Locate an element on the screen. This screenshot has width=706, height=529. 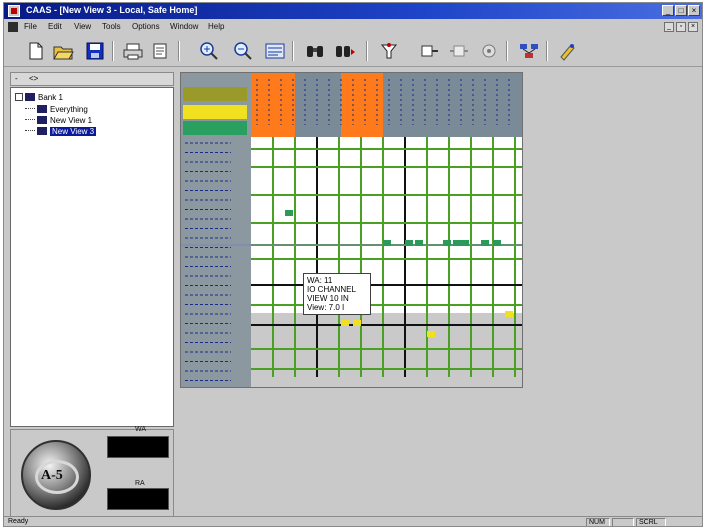
grid-row-labels is located at coordinates (216, 230).